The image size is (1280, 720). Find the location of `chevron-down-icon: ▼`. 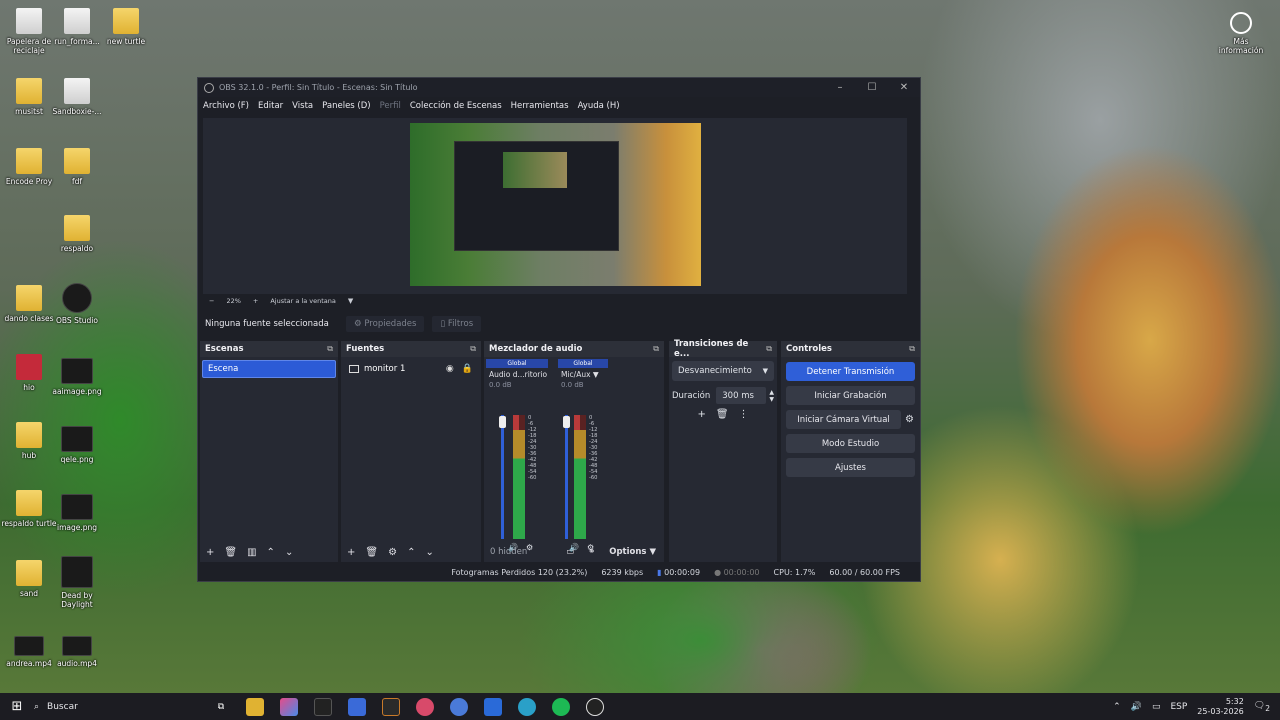

chevron-down-icon: ▼ is located at coordinates (350, 301).